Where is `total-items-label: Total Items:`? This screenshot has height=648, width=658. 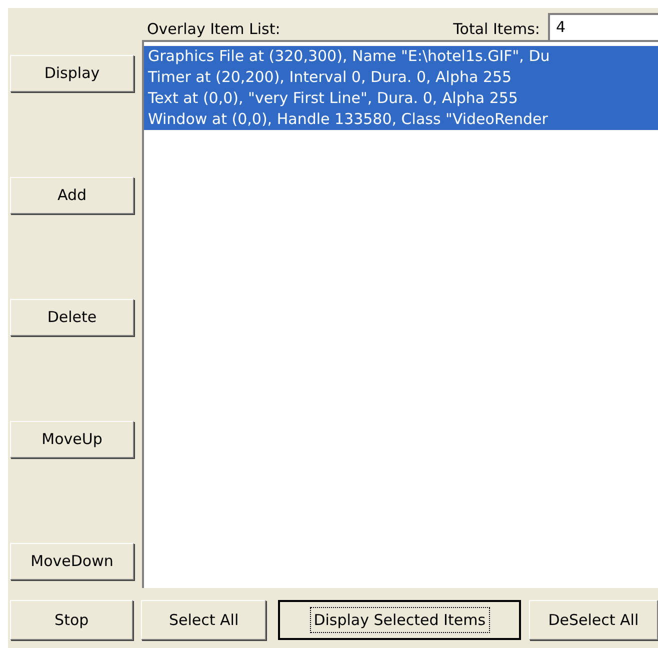 total-items-label: Total Items: is located at coordinates (496, 29).